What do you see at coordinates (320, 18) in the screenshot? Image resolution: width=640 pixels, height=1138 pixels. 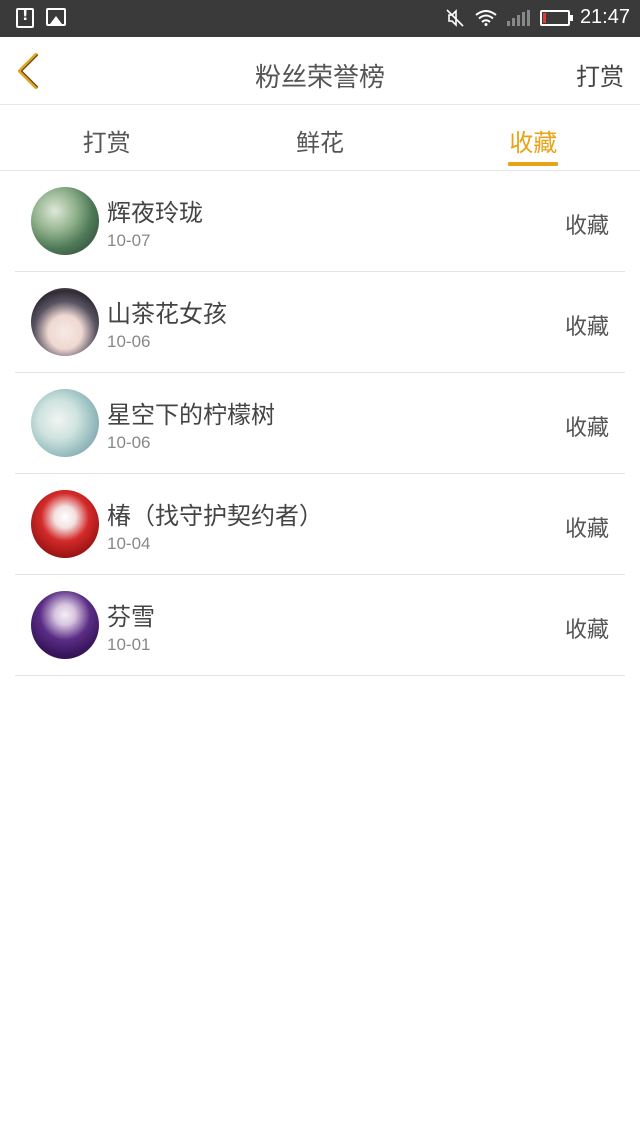 I see `status-bar: 21:47` at bounding box center [320, 18].